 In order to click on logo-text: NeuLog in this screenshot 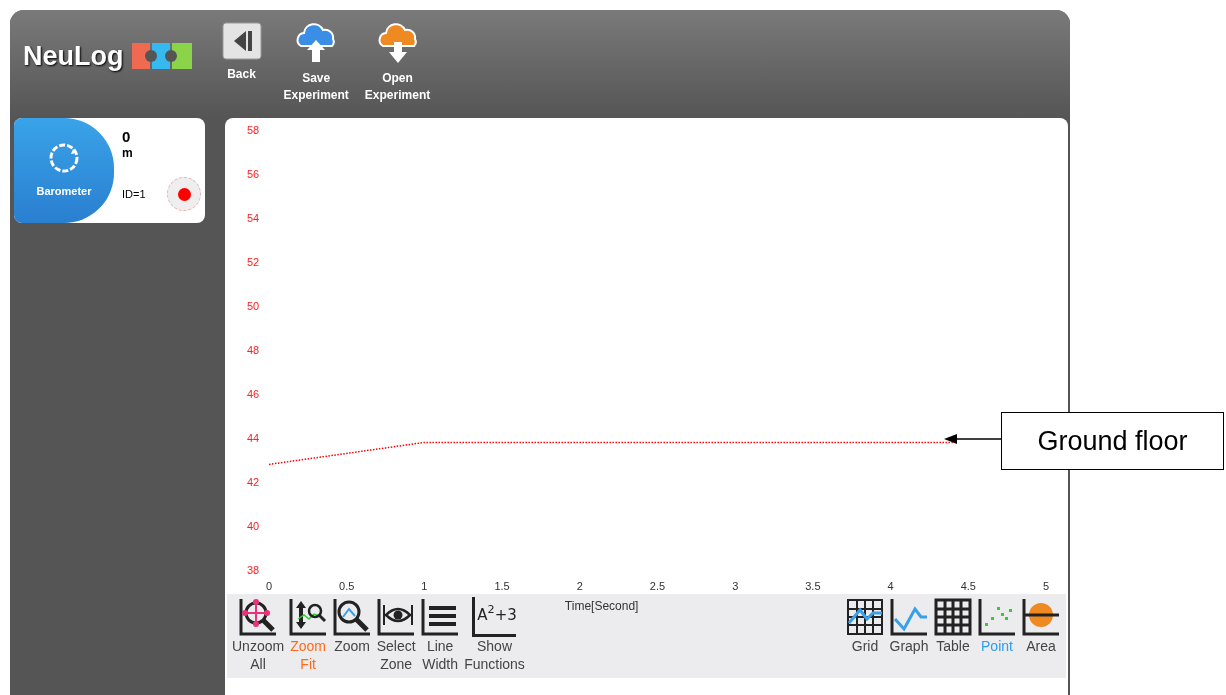, I will do `click(73, 56)`.